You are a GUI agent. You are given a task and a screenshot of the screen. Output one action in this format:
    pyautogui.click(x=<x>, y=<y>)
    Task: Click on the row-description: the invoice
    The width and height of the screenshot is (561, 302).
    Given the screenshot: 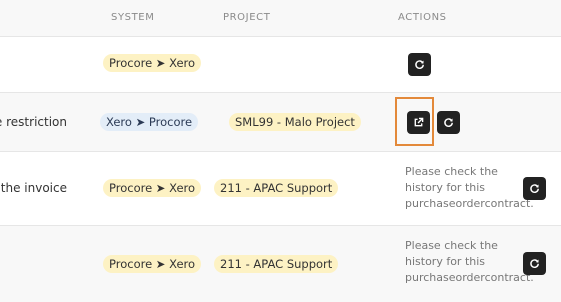 What is the action you would take?
    pyautogui.click(x=33, y=188)
    